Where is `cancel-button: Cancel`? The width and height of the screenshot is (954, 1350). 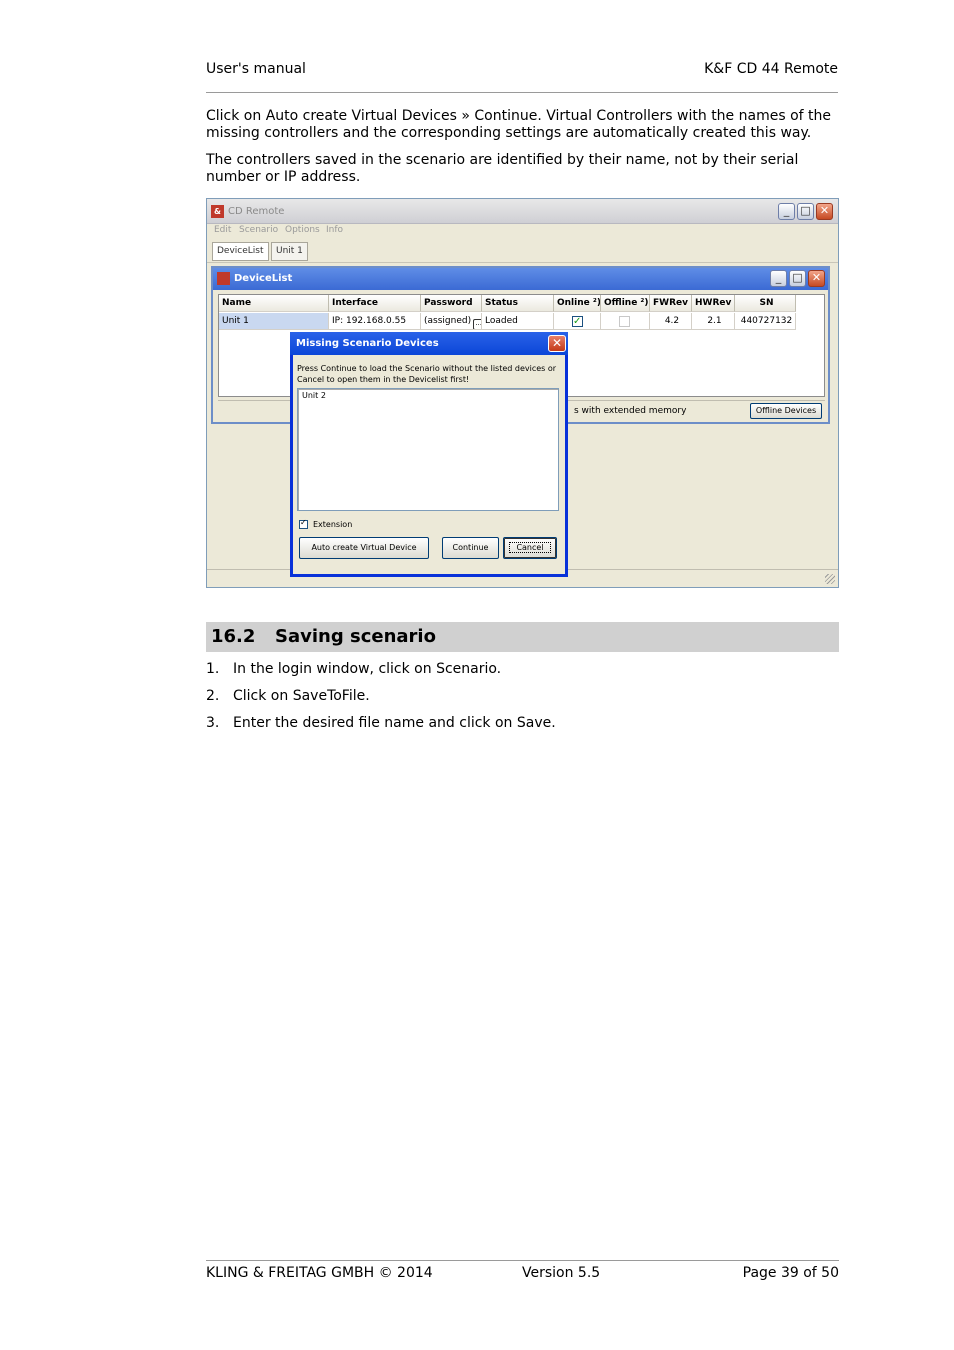 cancel-button: Cancel is located at coordinates (530, 548).